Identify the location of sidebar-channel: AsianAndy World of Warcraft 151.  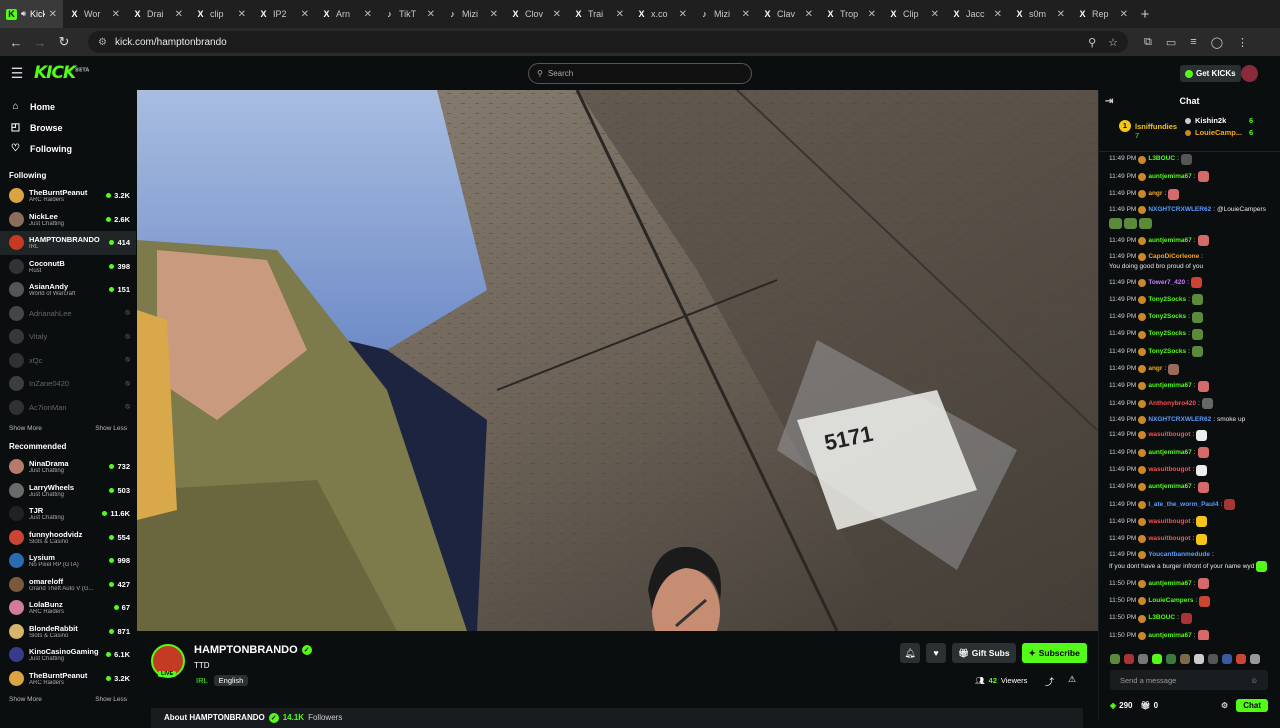
(68, 290).